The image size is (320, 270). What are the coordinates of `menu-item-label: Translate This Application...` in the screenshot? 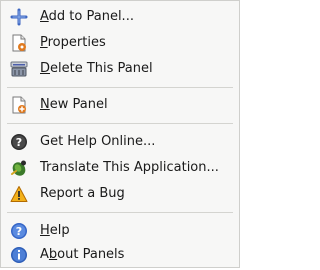 It's located at (129, 167).